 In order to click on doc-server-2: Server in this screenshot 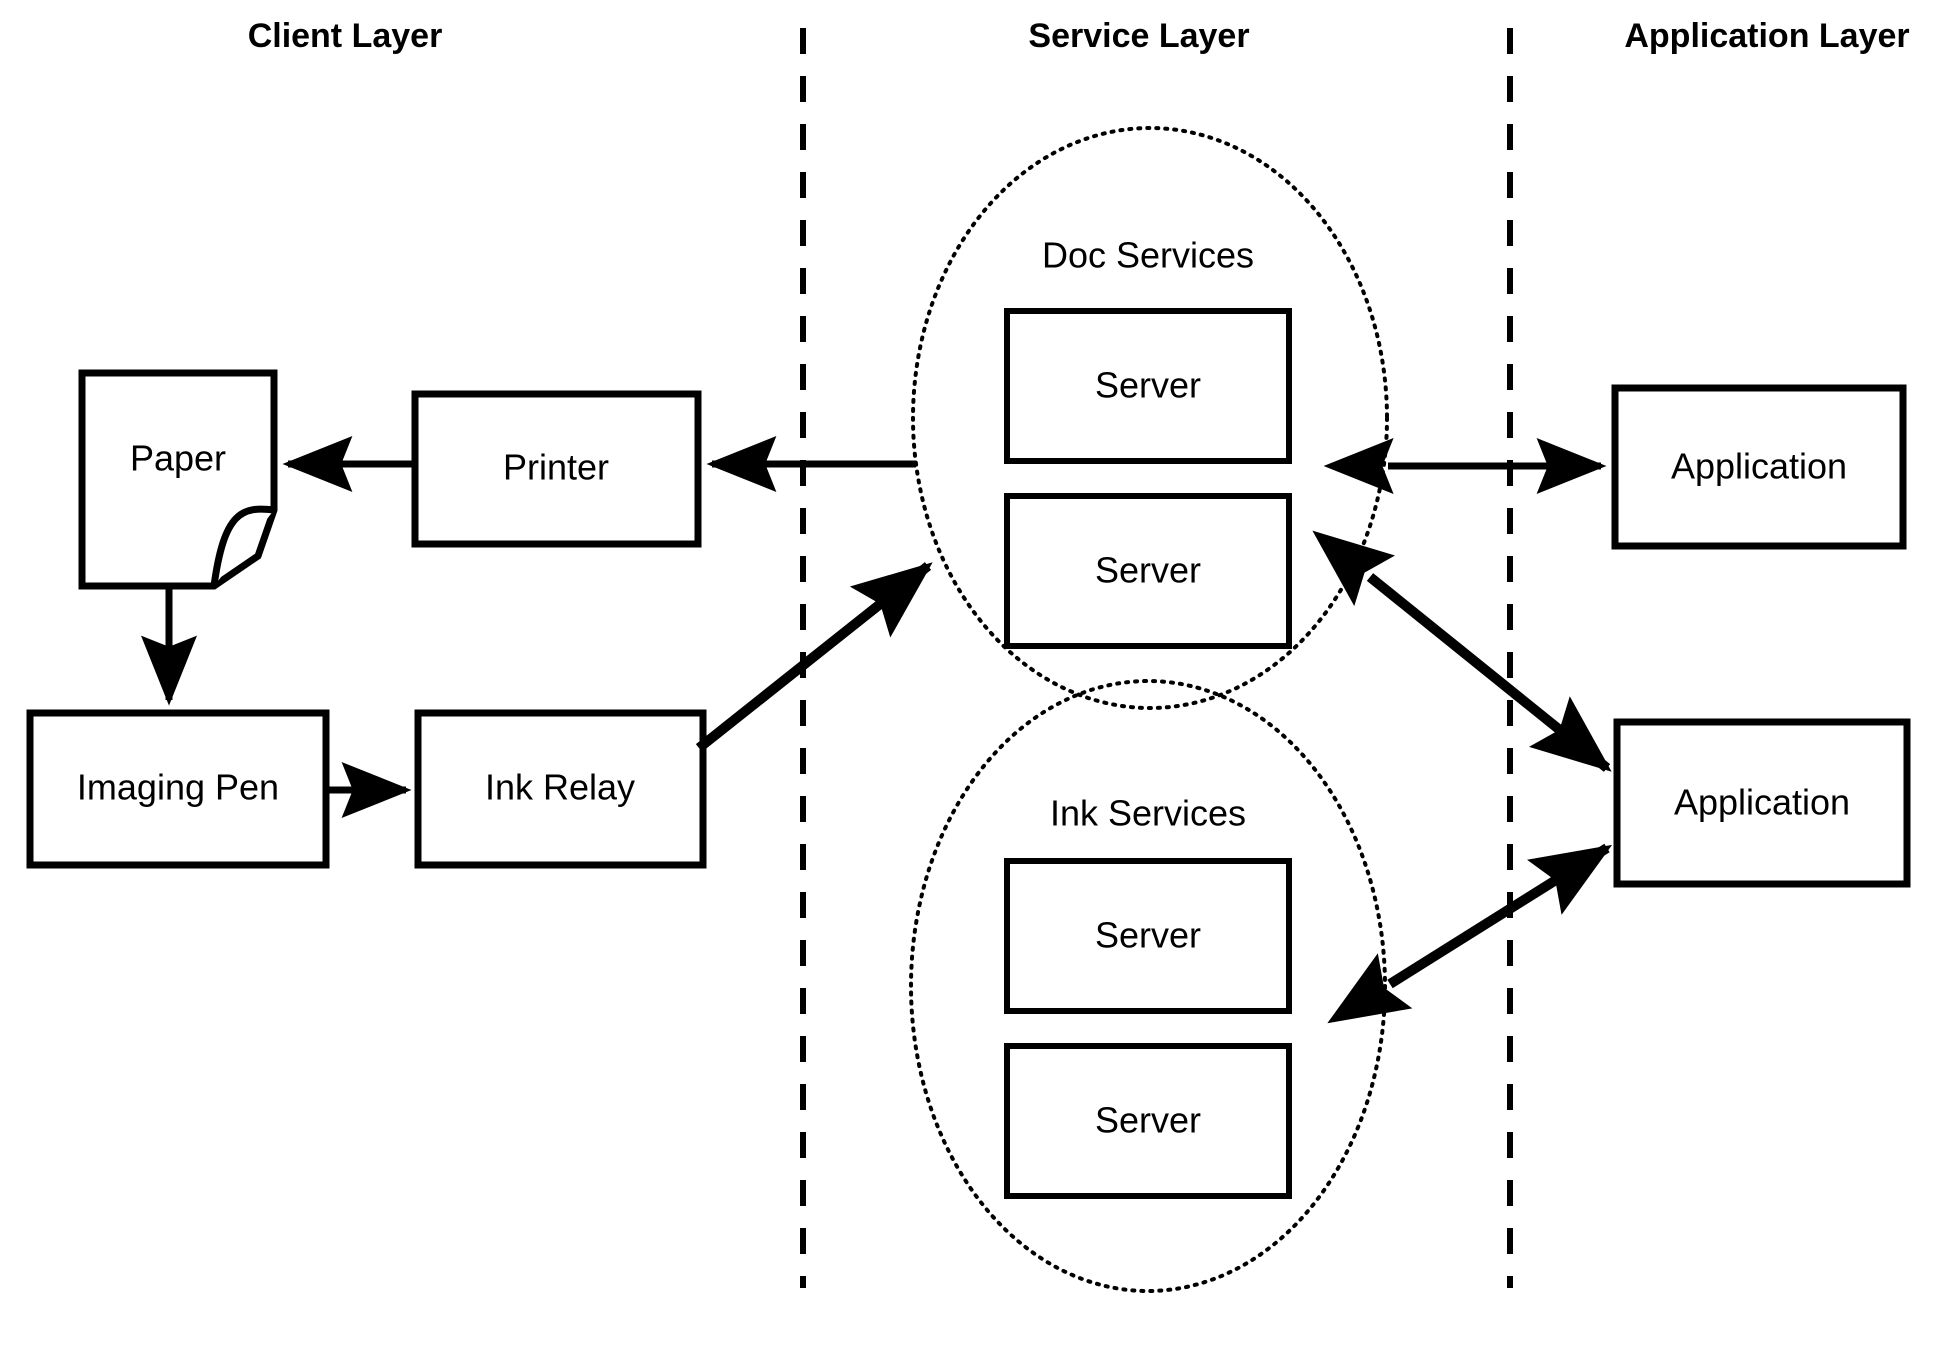, I will do `click(1148, 571)`.